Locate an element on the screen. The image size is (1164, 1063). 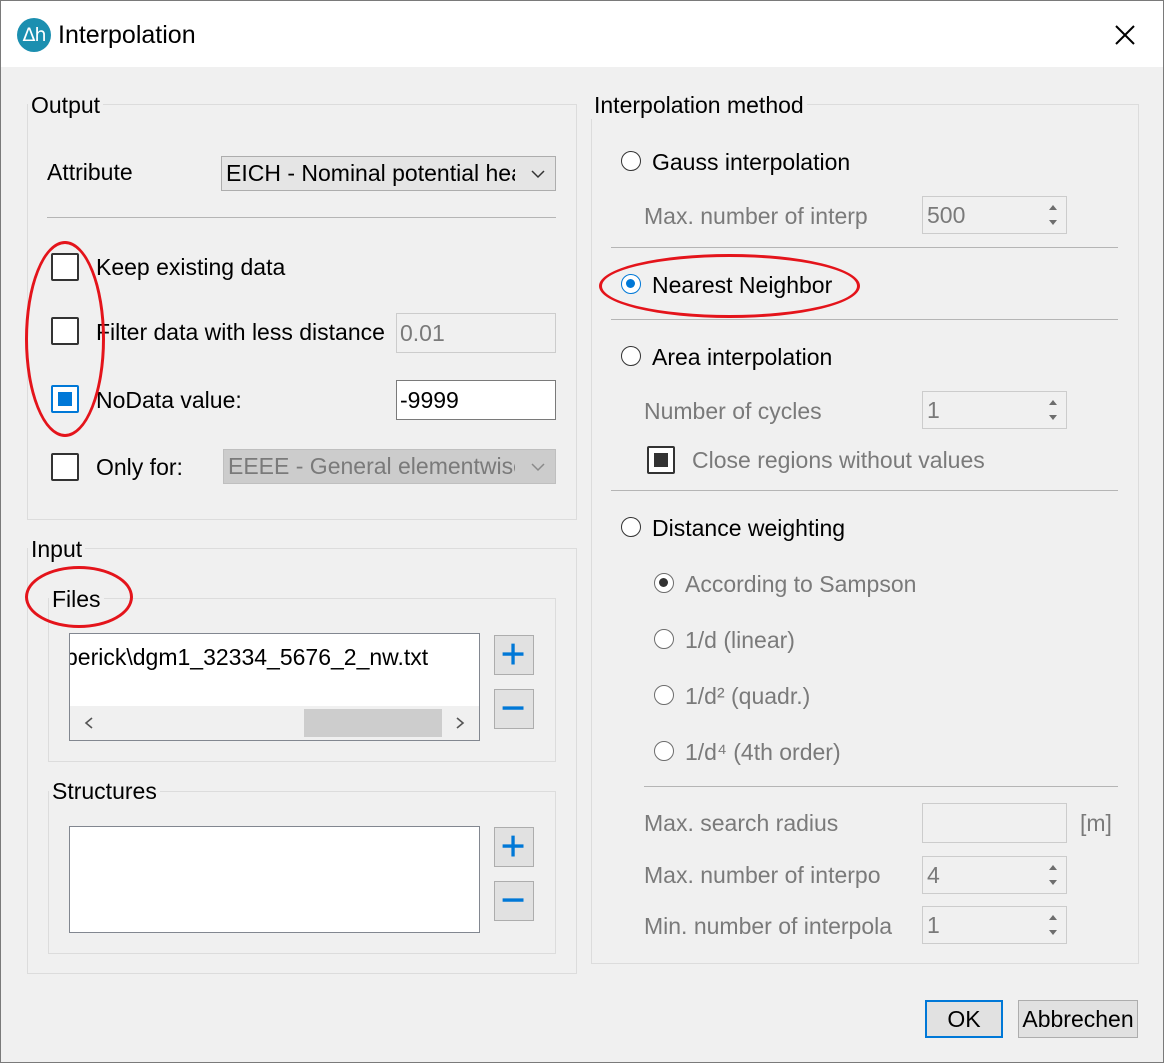
scrollbar-thumb is located at coordinates (373, 723).